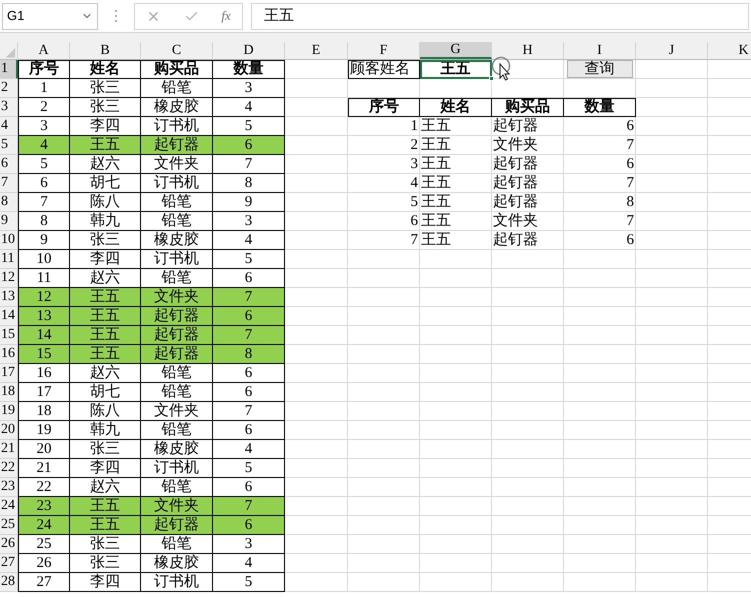  Describe the element at coordinates (384, 107) in the screenshot. I see `table-cell: 序号` at that location.